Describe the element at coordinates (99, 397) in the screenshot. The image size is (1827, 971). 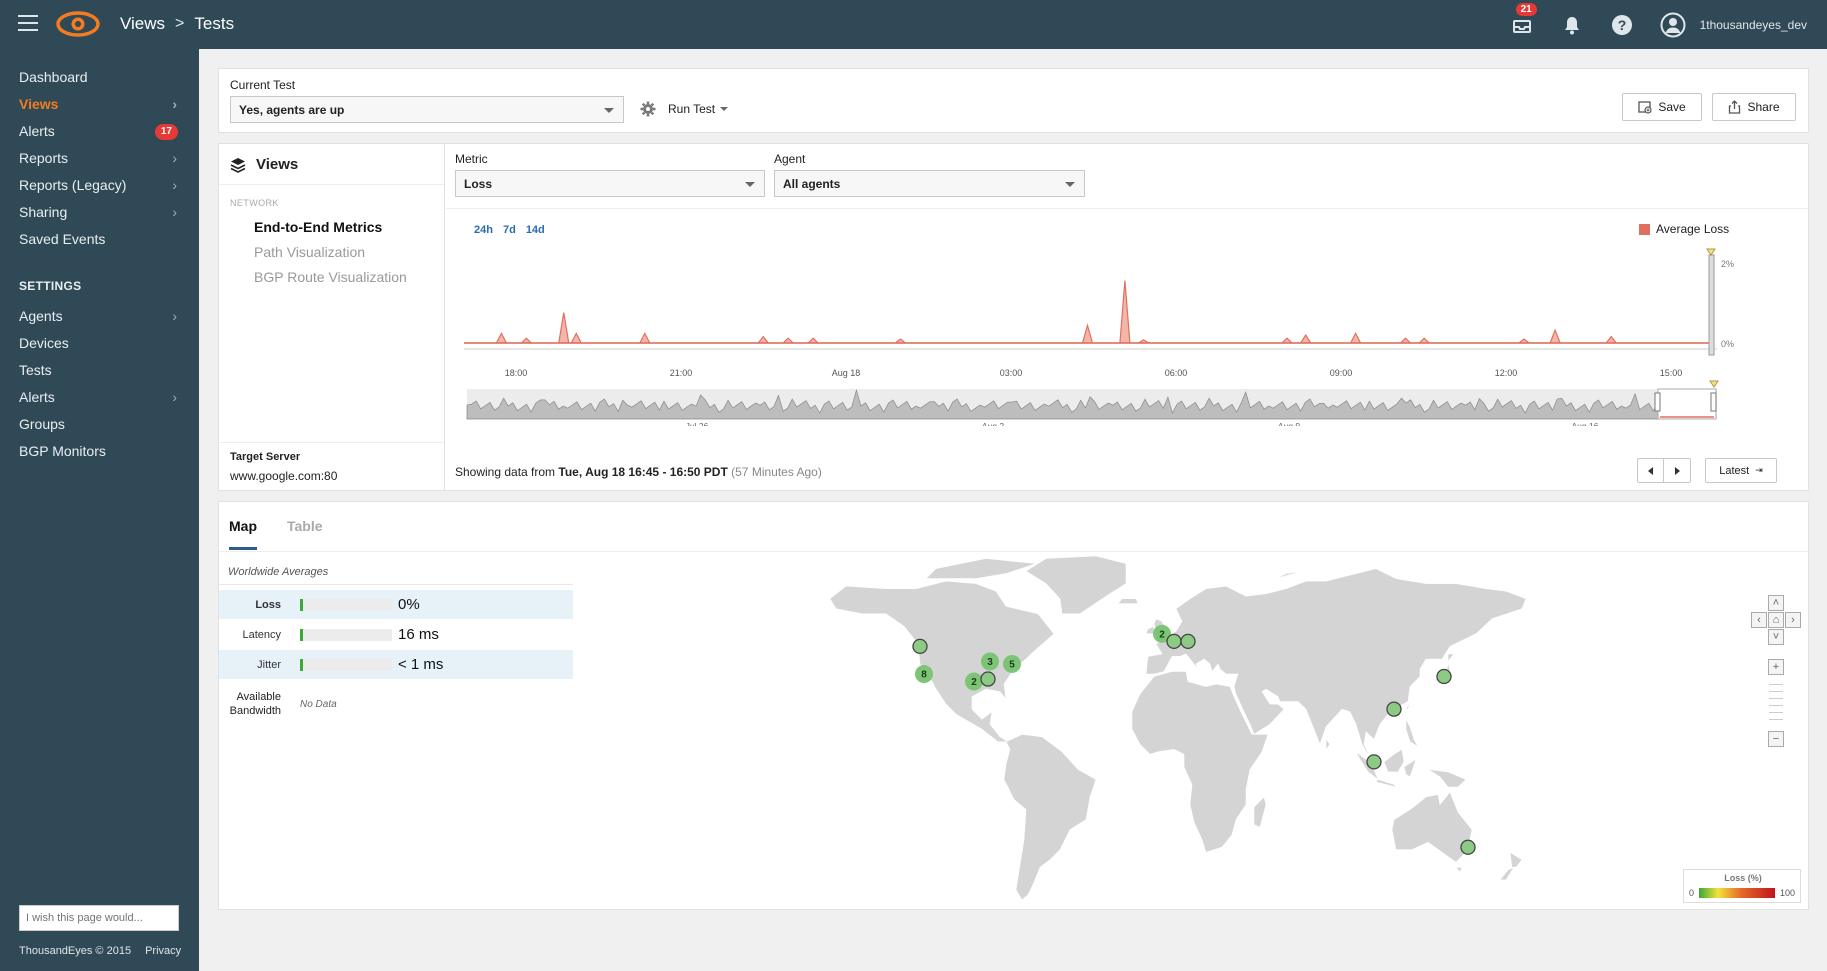
I see `sidebar-item-settings-alerts: Alerts ›` at that location.